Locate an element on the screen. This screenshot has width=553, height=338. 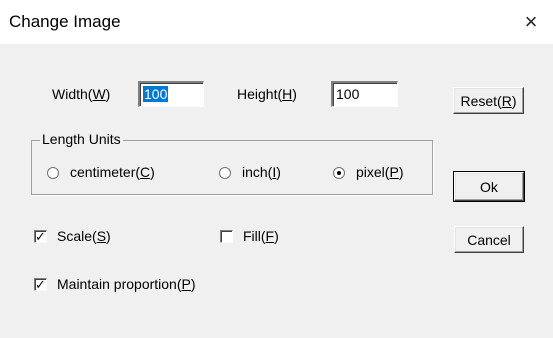
radio-centimeter is located at coordinates (53, 173).